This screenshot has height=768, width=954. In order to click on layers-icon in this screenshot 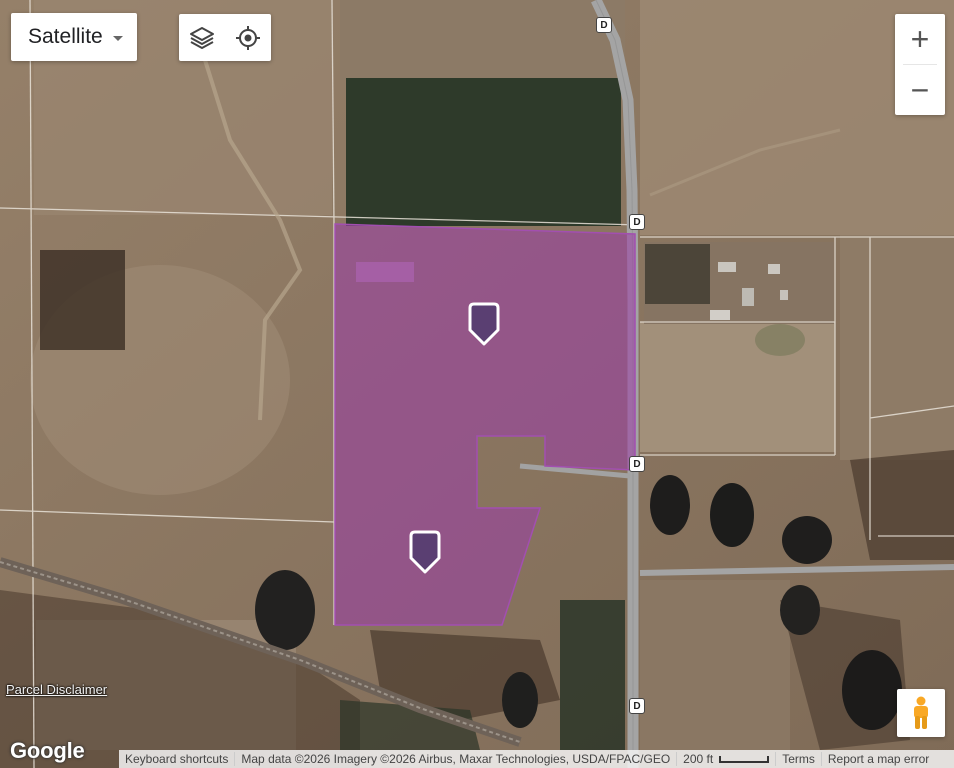, I will do `click(202, 38)`.